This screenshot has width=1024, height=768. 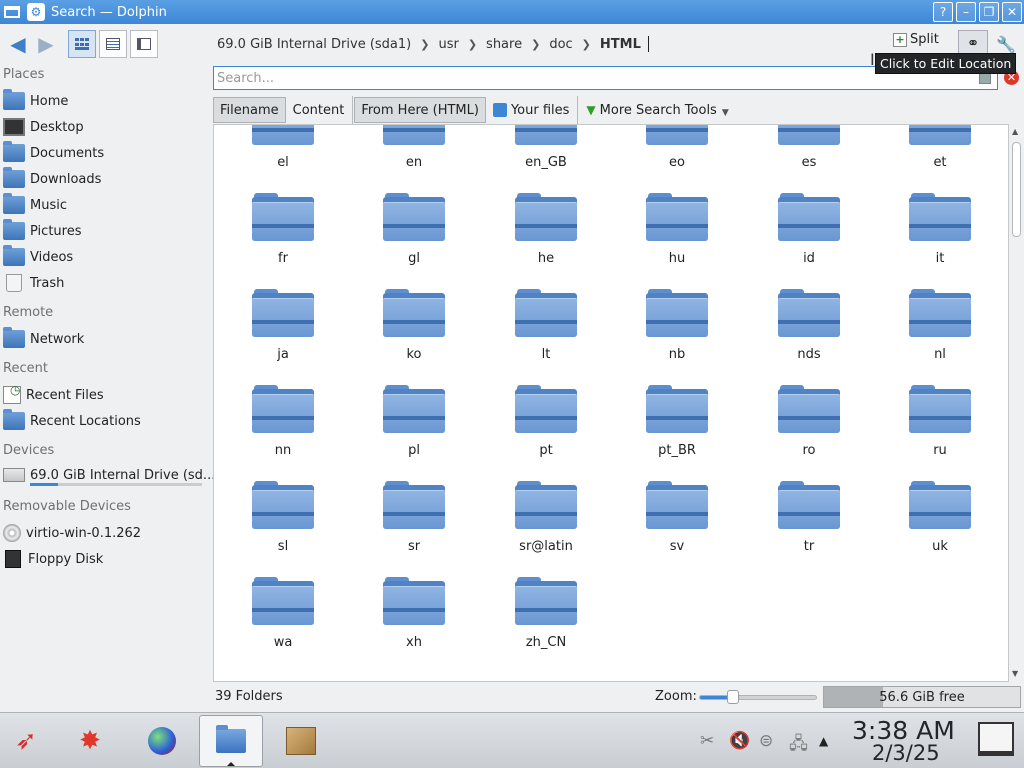 What do you see at coordinates (966, 12) in the screenshot?
I see `minimize-button: –` at bounding box center [966, 12].